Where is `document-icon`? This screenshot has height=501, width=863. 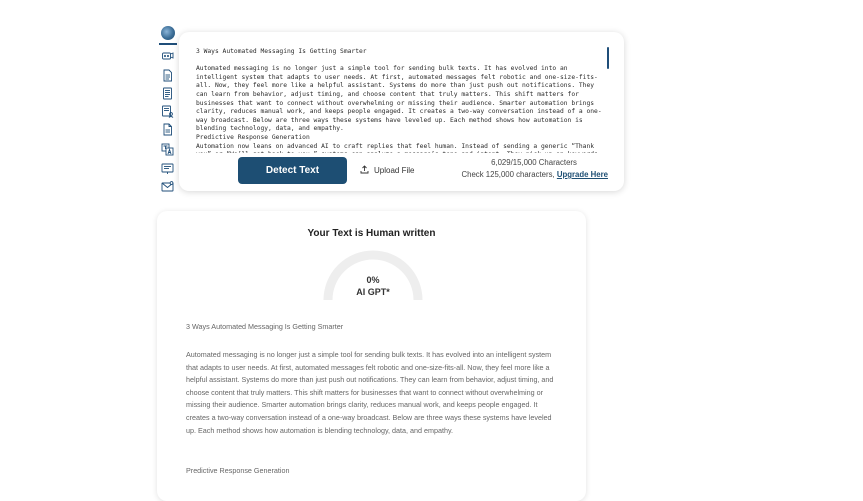 document-icon is located at coordinates (167, 75).